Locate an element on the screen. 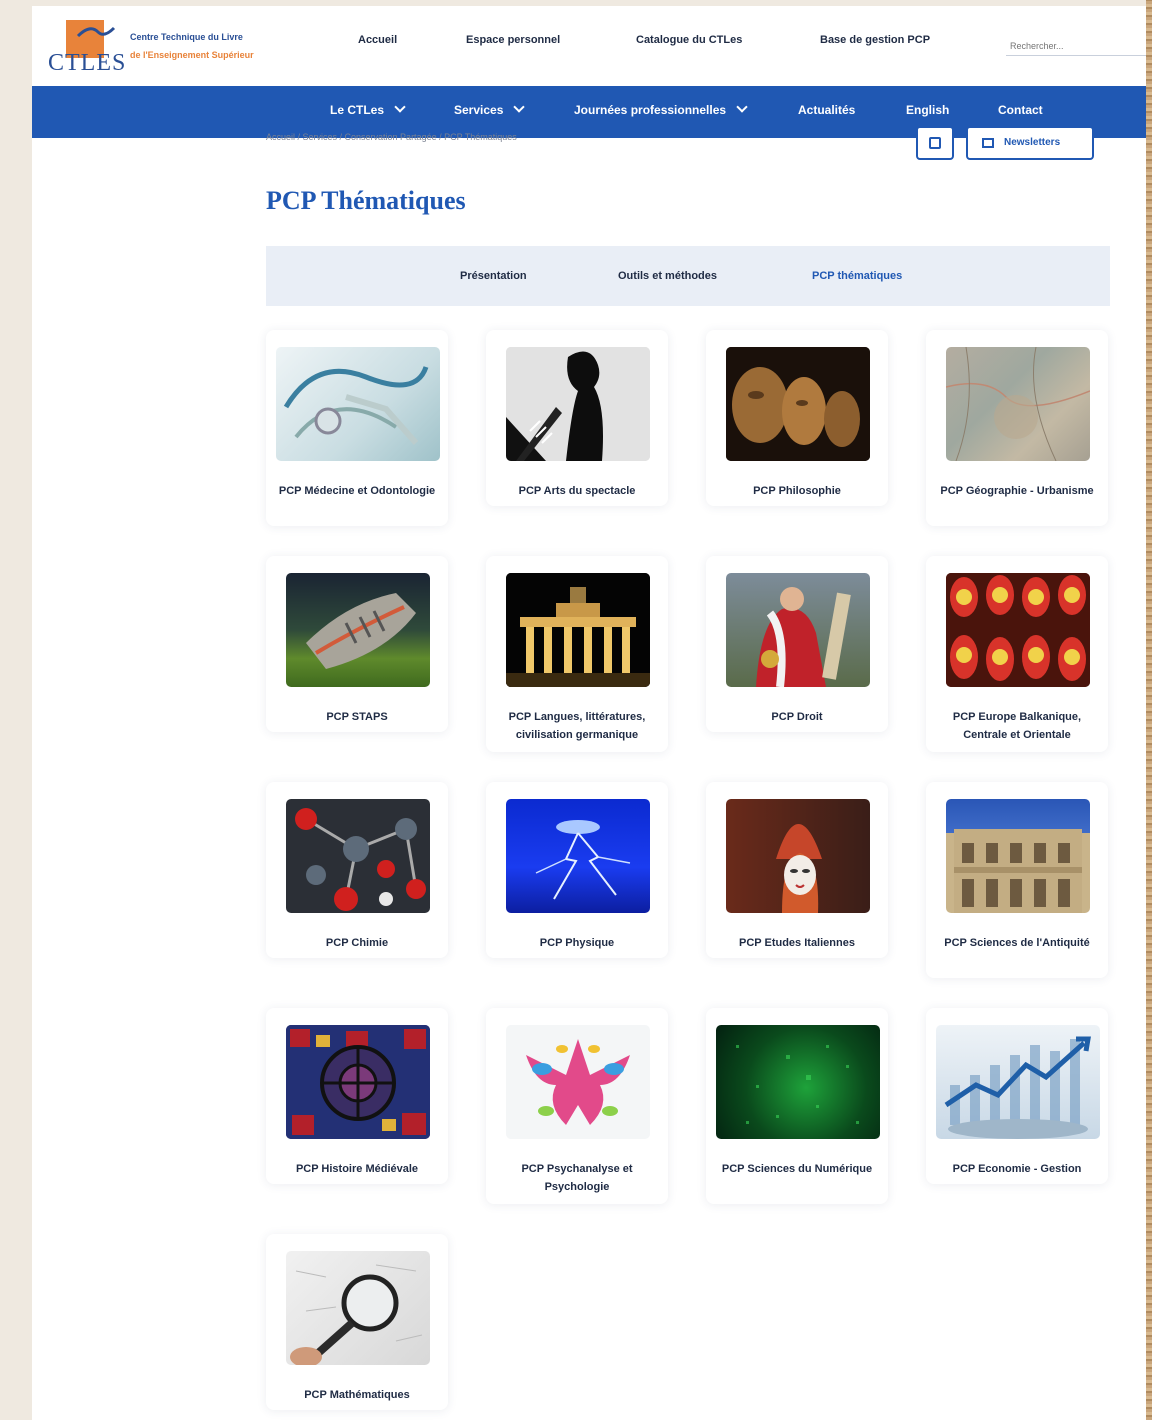  card-label: PCP Economie - Gestion is located at coordinates (1017, 1169).